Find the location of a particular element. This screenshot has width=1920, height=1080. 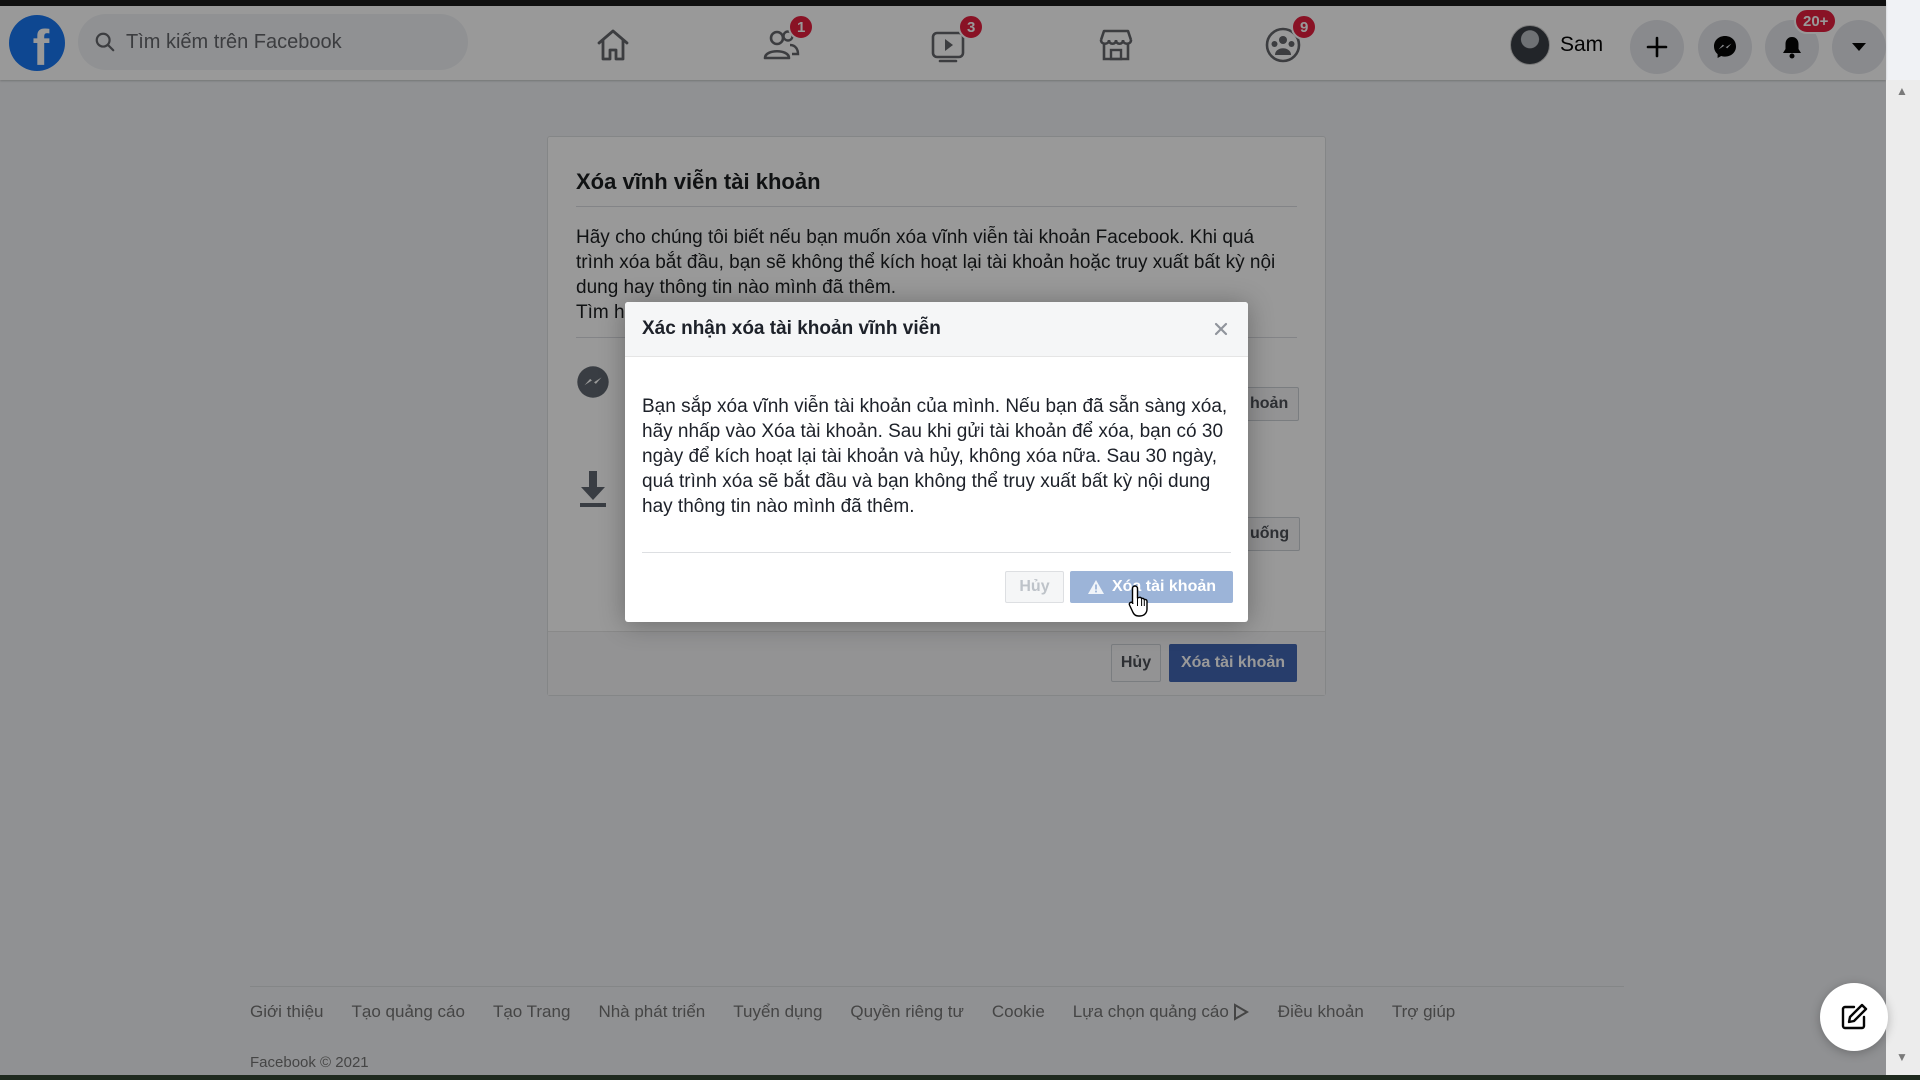

close-icon is located at coordinates (1221, 329).